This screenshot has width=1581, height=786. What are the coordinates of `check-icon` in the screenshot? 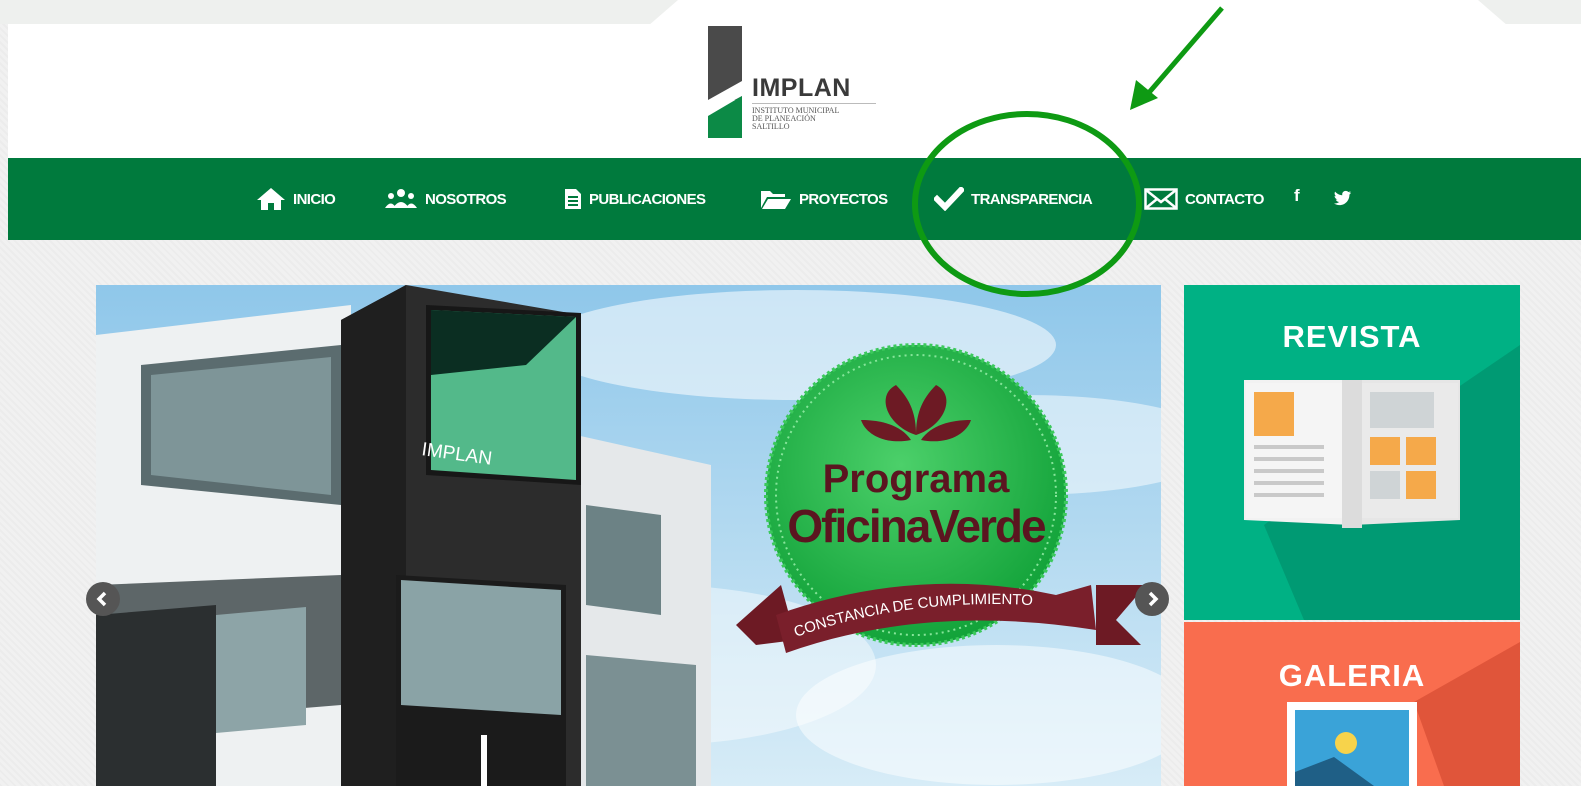 It's located at (949, 199).